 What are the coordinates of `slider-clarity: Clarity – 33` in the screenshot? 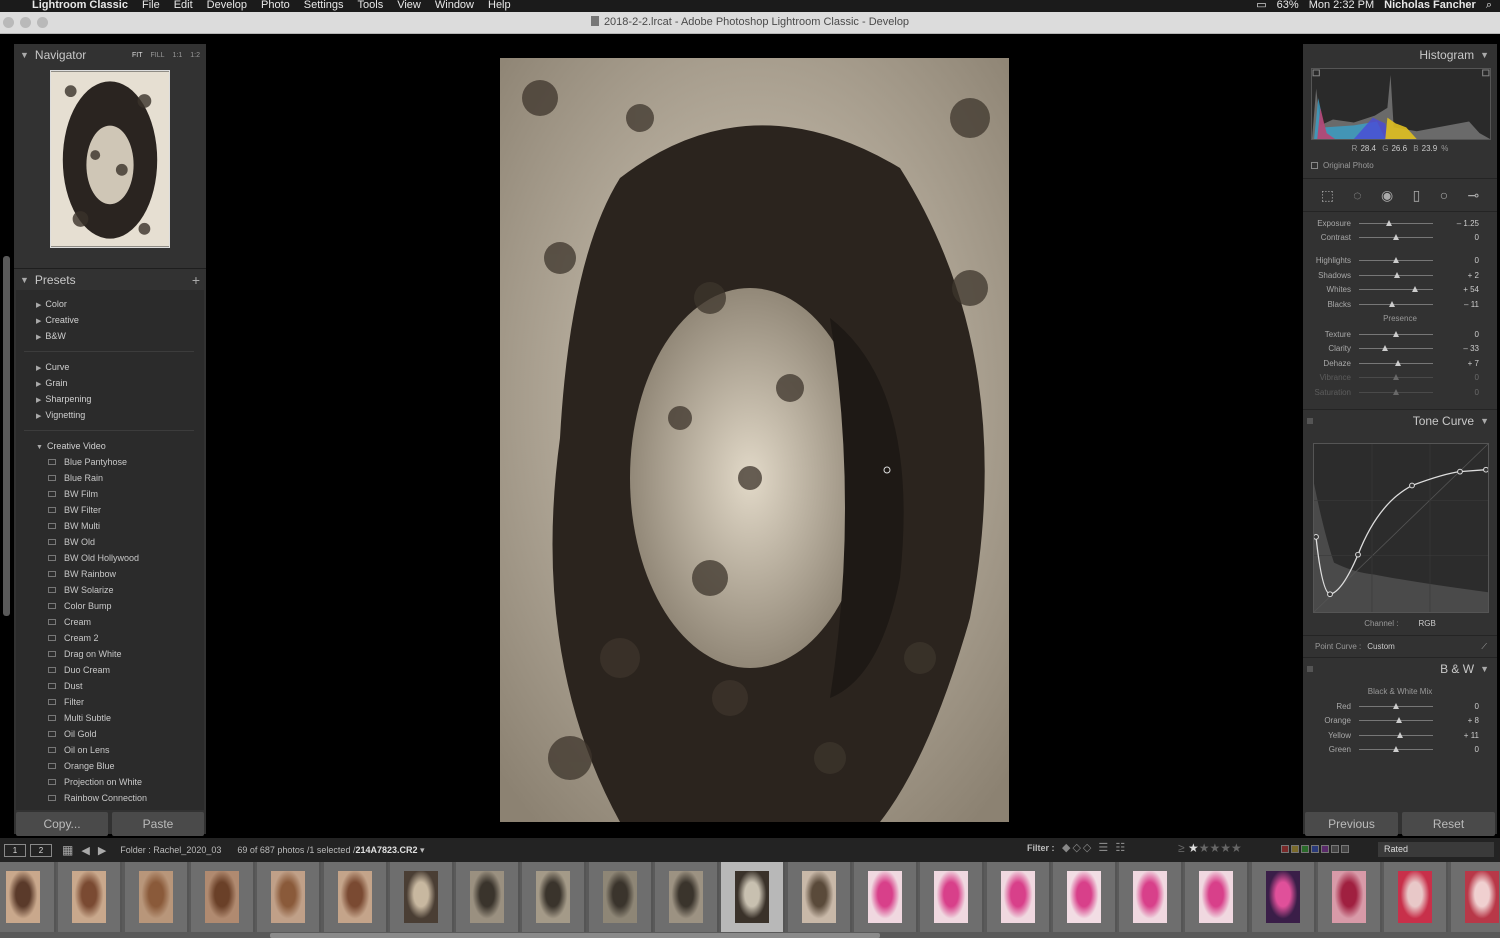 It's located at (1400, 349).